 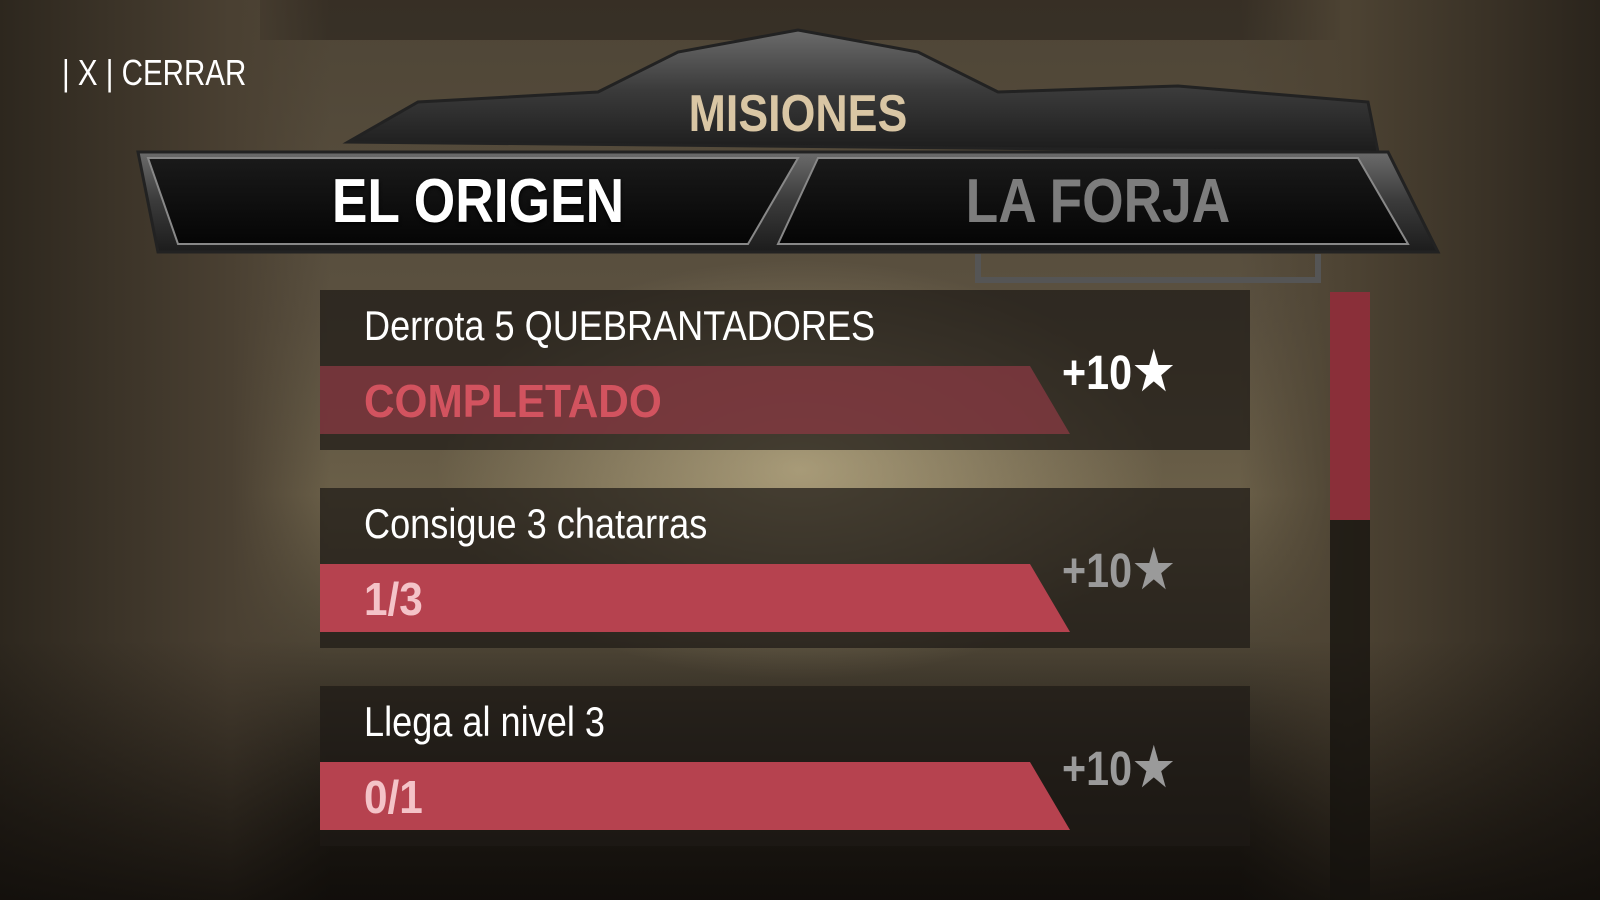 I want to click on mission-card: Consigue 3 chatarras 1/3 +10★, so click(x=785, y=568).